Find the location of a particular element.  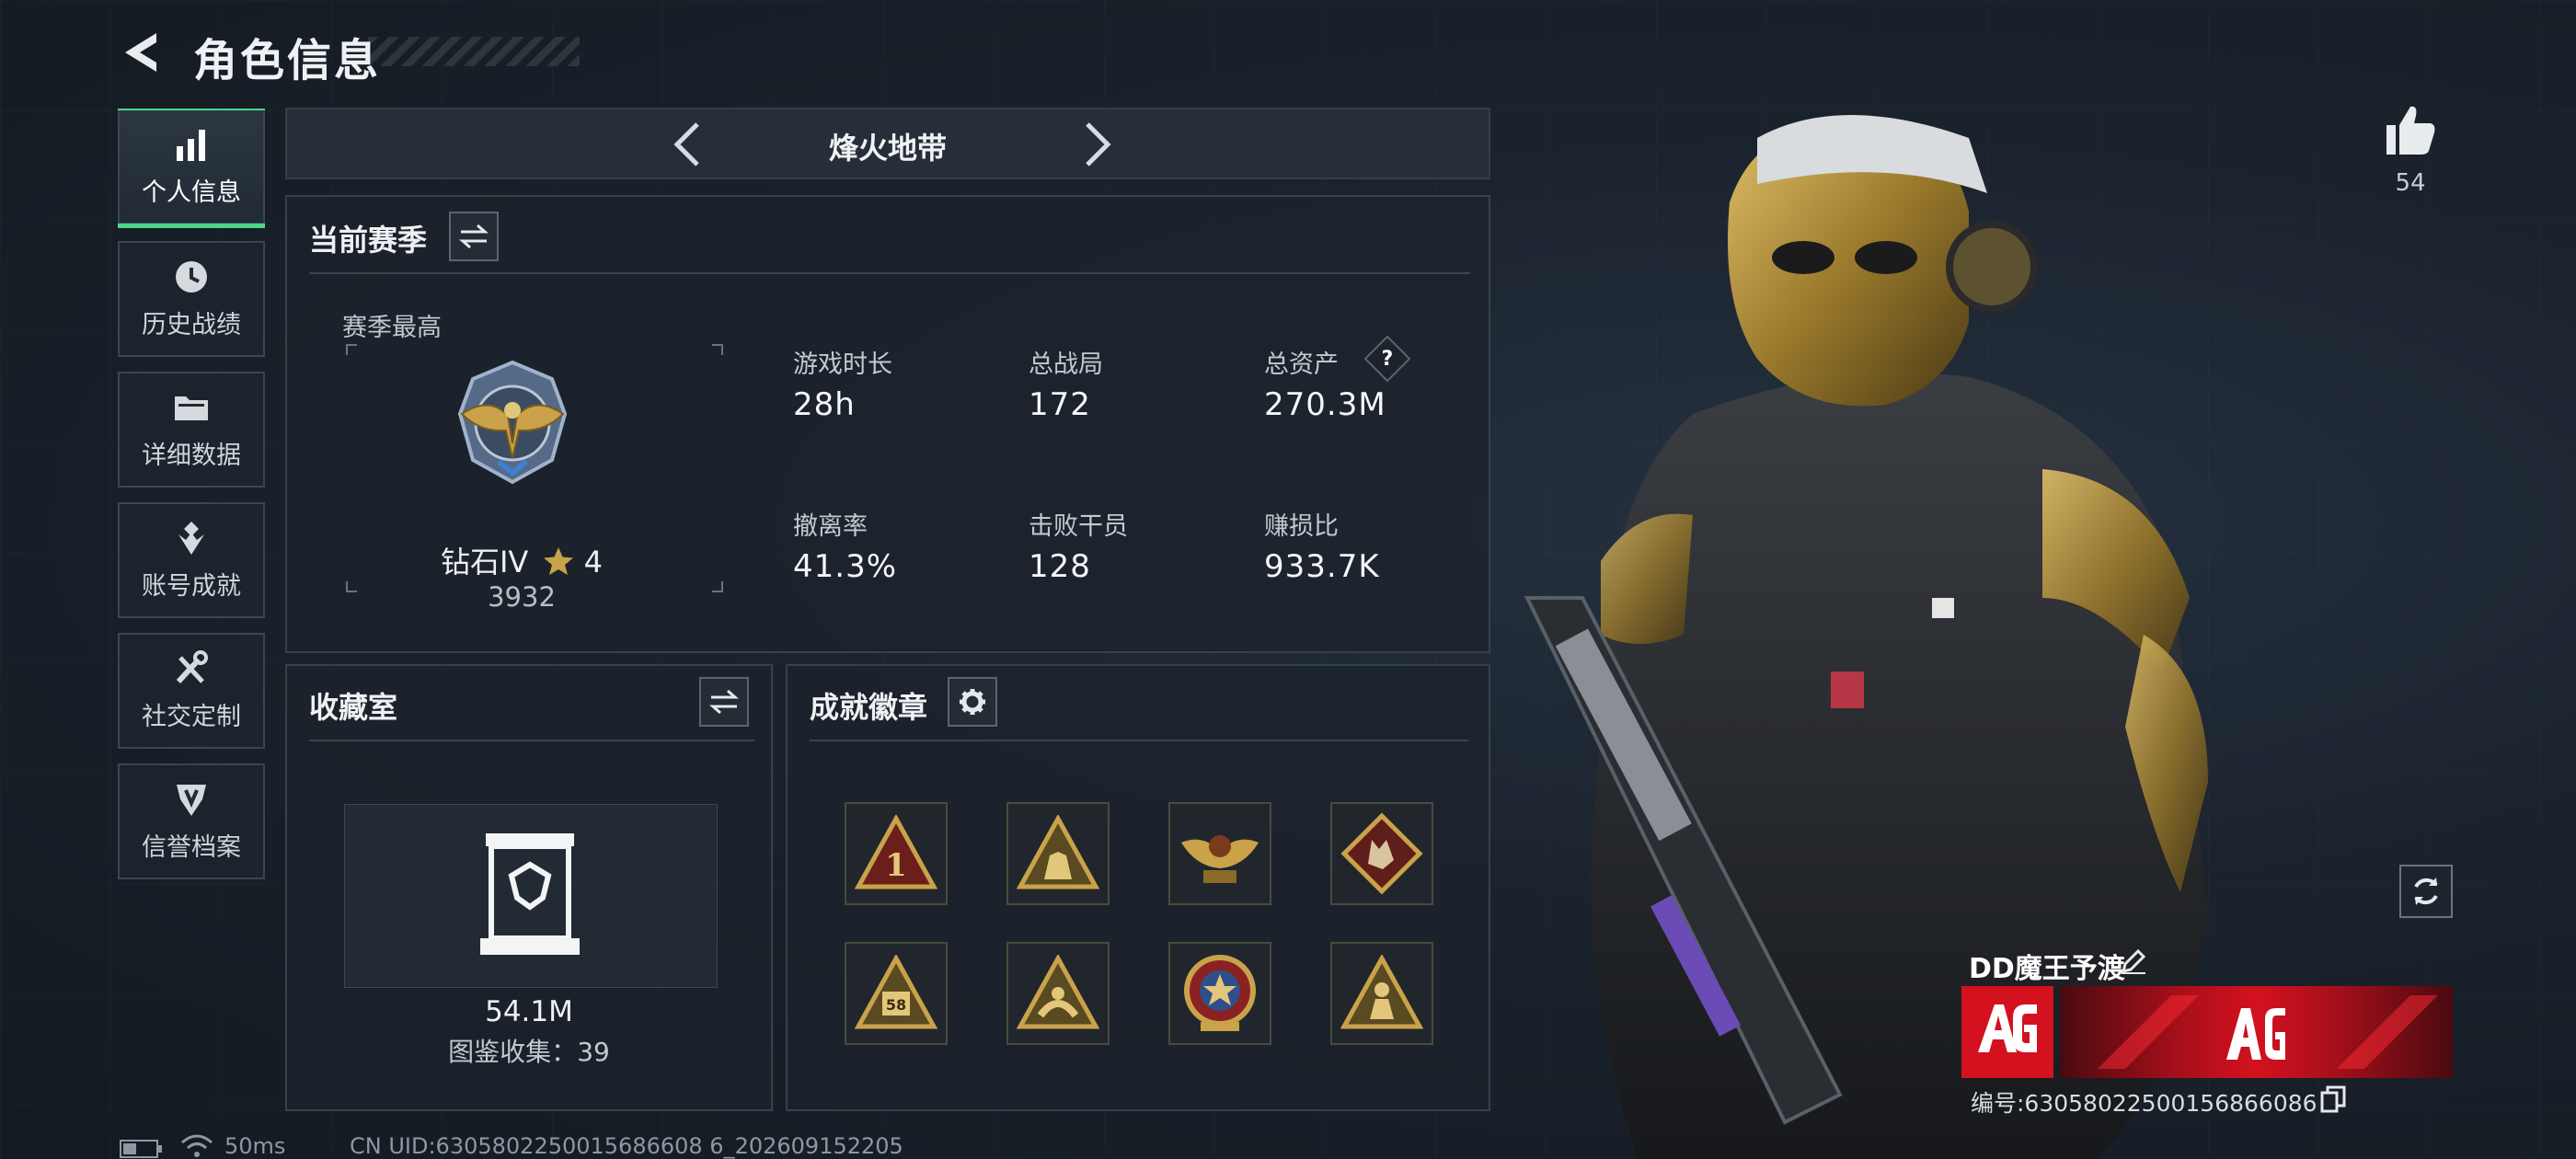

wolf-diamond-badge-icon is located at coordinates (1381, 853).